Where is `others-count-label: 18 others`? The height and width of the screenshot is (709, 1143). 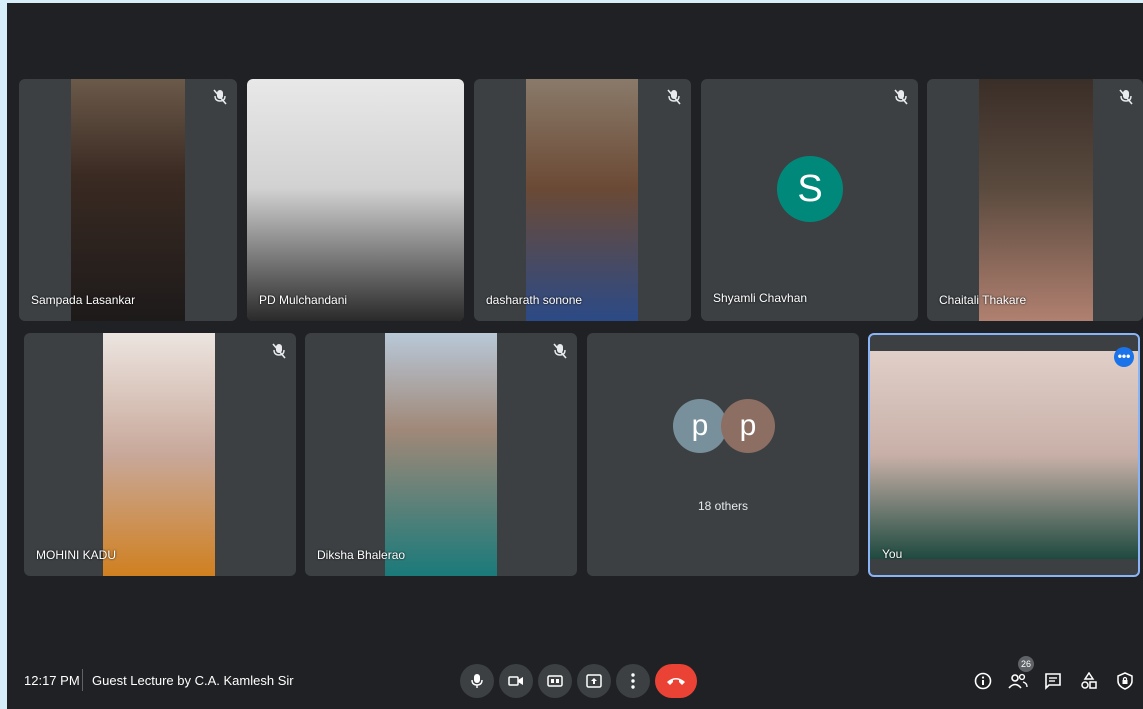 others-count-label: 18 others is located at coordinates (723, 506).